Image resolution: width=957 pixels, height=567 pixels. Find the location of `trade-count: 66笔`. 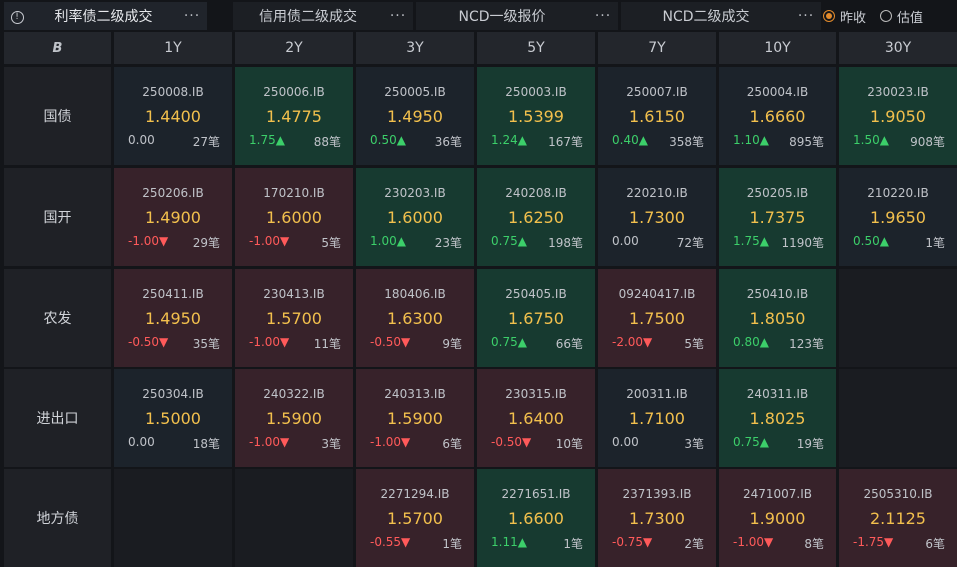

trade-count: 66笔 is located at coordinates (569, 344).